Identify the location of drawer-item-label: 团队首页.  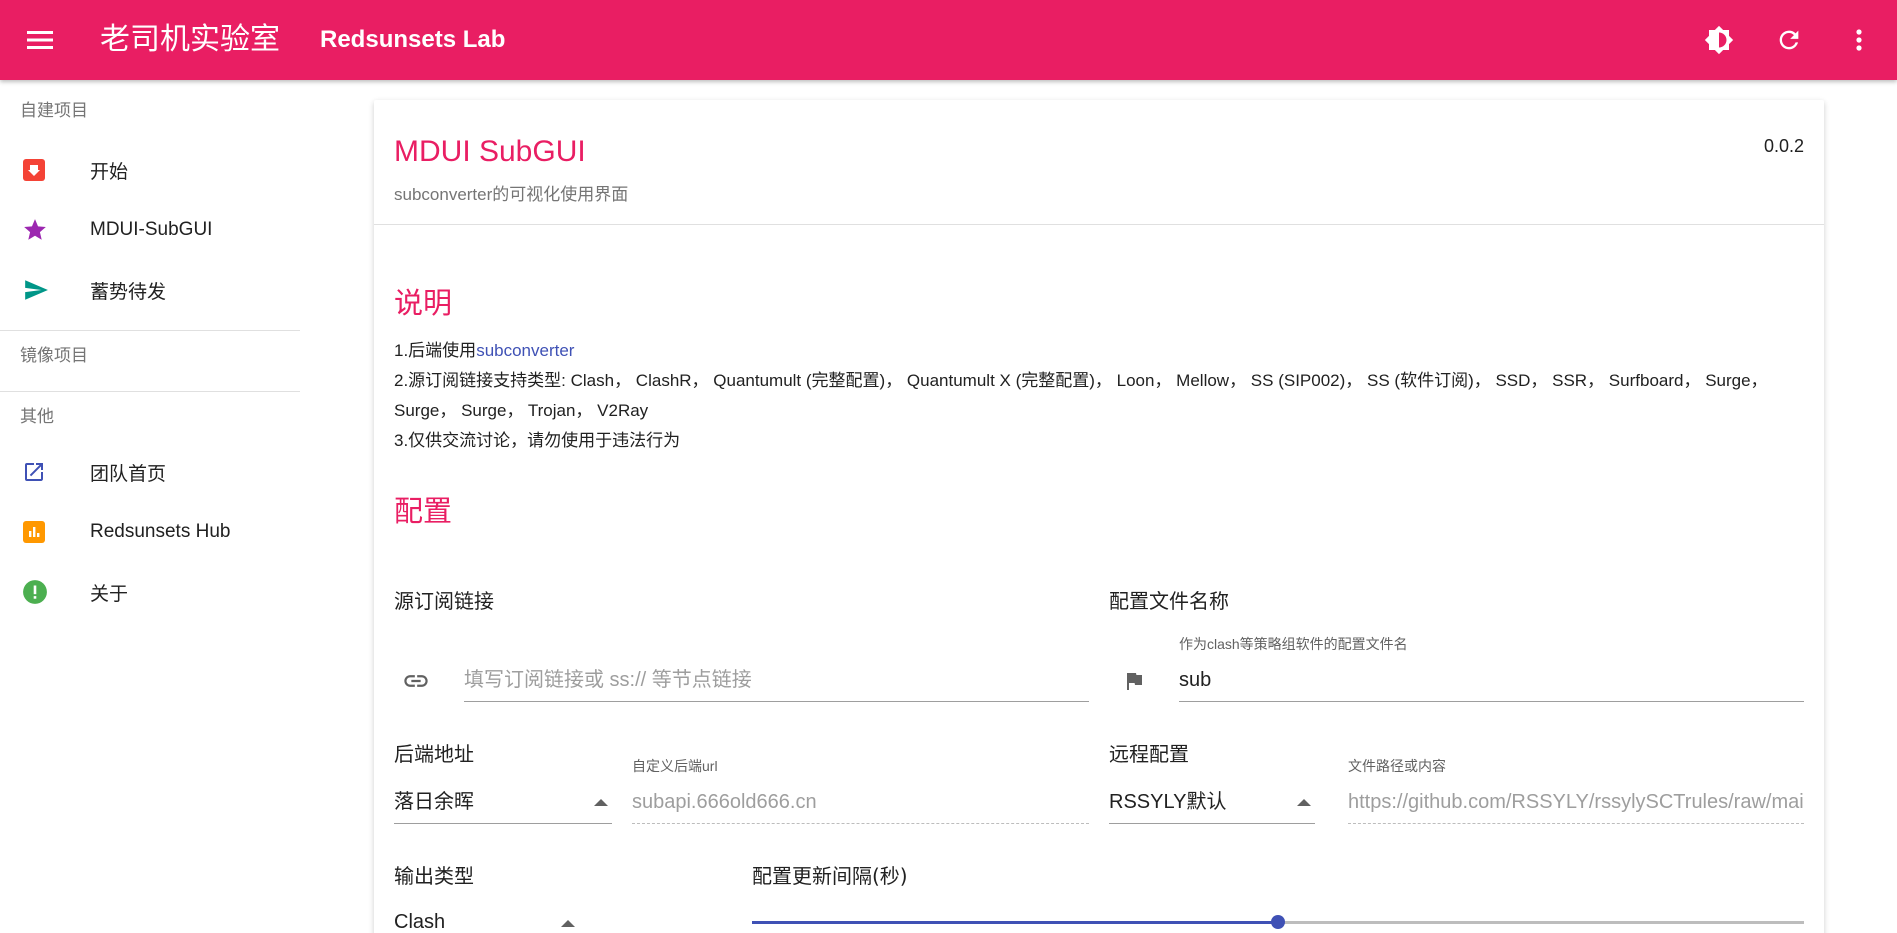
(128, 474).